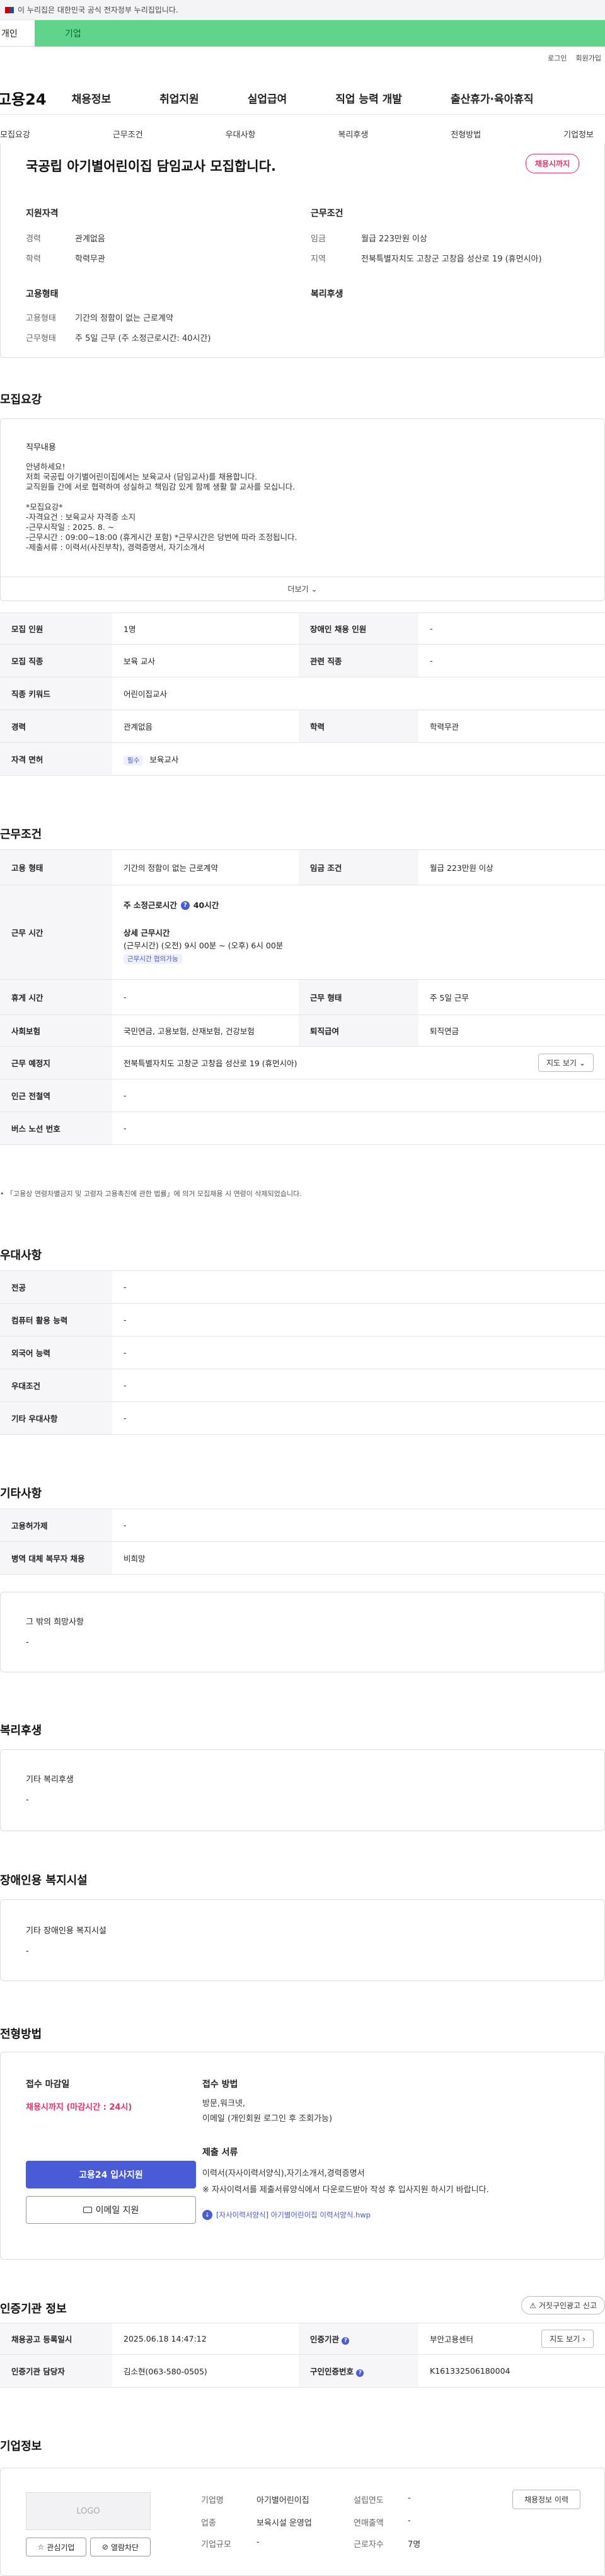 This screenshot has height=2576, width=605. What do you see at coordinates (298, 589) in the screenshot?
I see `more-label: 더보기` at bounding box center [298, 589].